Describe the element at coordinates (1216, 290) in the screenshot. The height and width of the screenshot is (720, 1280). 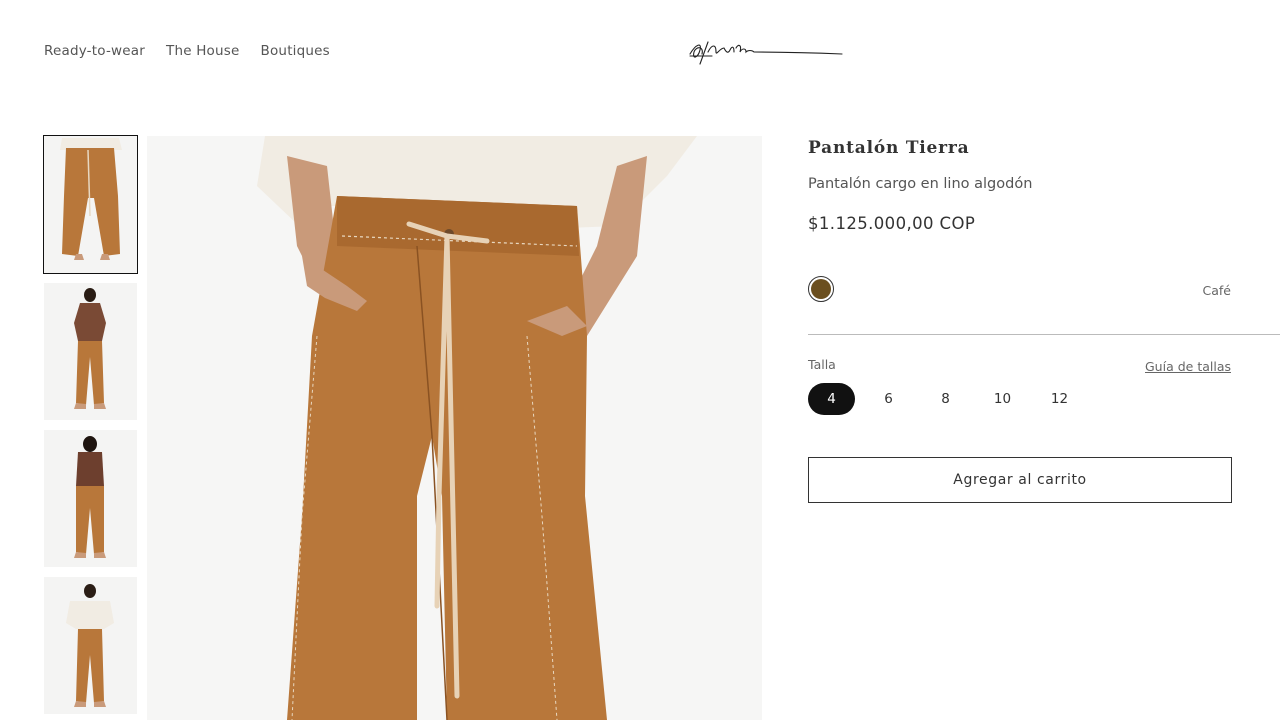
I see `color-name: Café` at that location.